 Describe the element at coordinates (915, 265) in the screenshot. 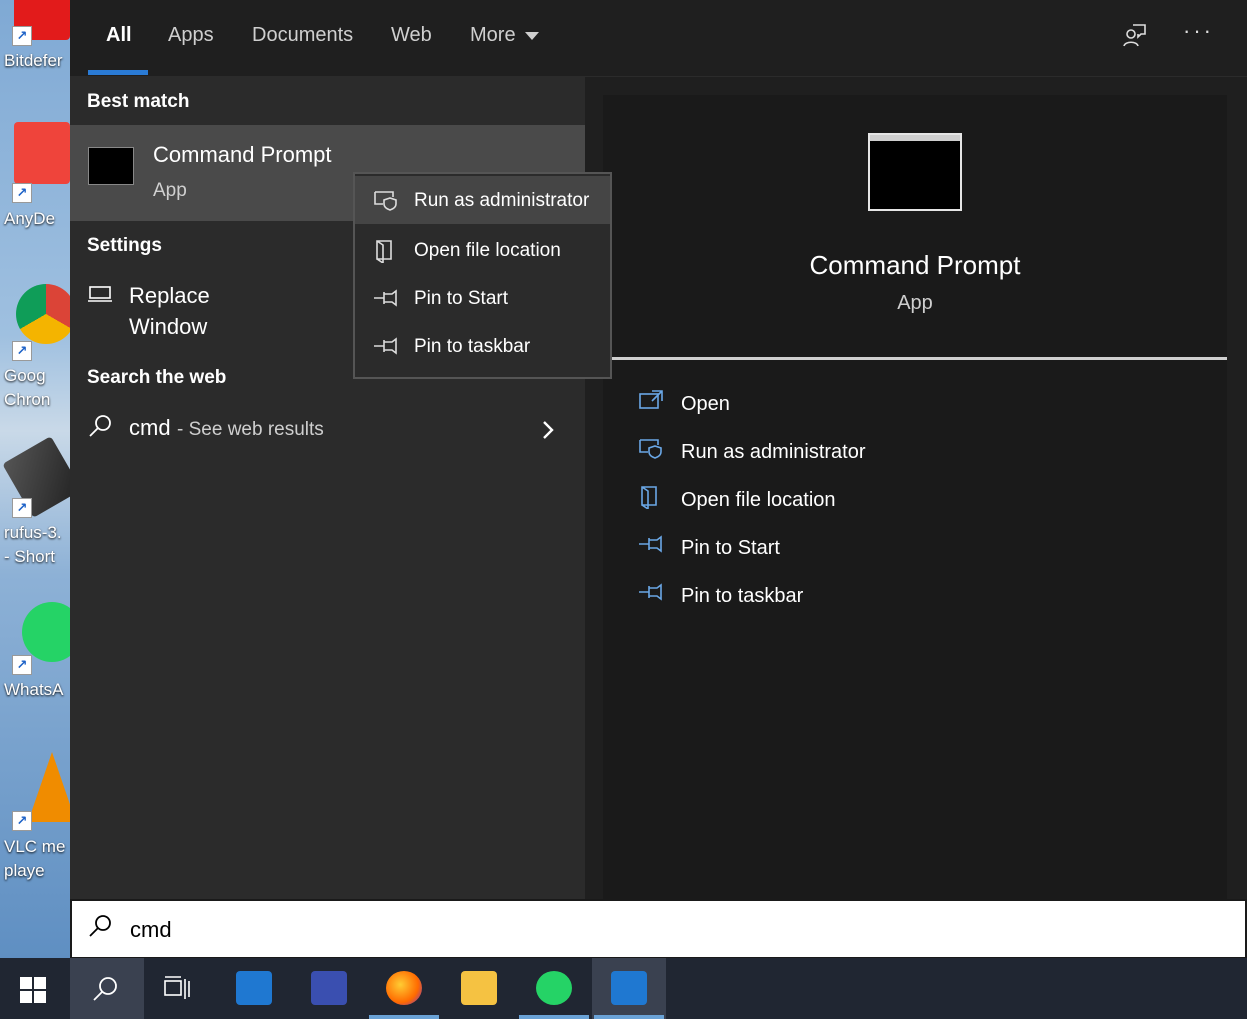

I see `preview-title: Command Prompt` at that location.